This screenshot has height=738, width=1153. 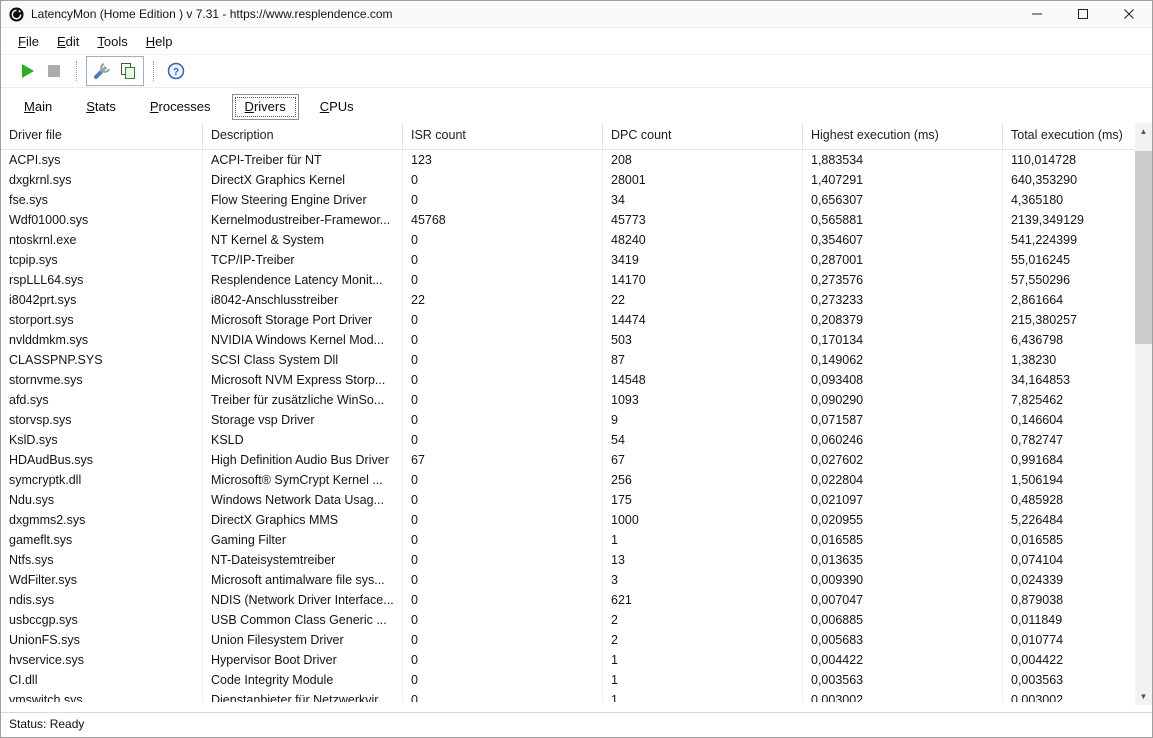 What do you see at coordinates (303, 320) in the screenshot?
I see `table-cell: Microsoft Storage Port Driver` at bounding box center [303, 320].